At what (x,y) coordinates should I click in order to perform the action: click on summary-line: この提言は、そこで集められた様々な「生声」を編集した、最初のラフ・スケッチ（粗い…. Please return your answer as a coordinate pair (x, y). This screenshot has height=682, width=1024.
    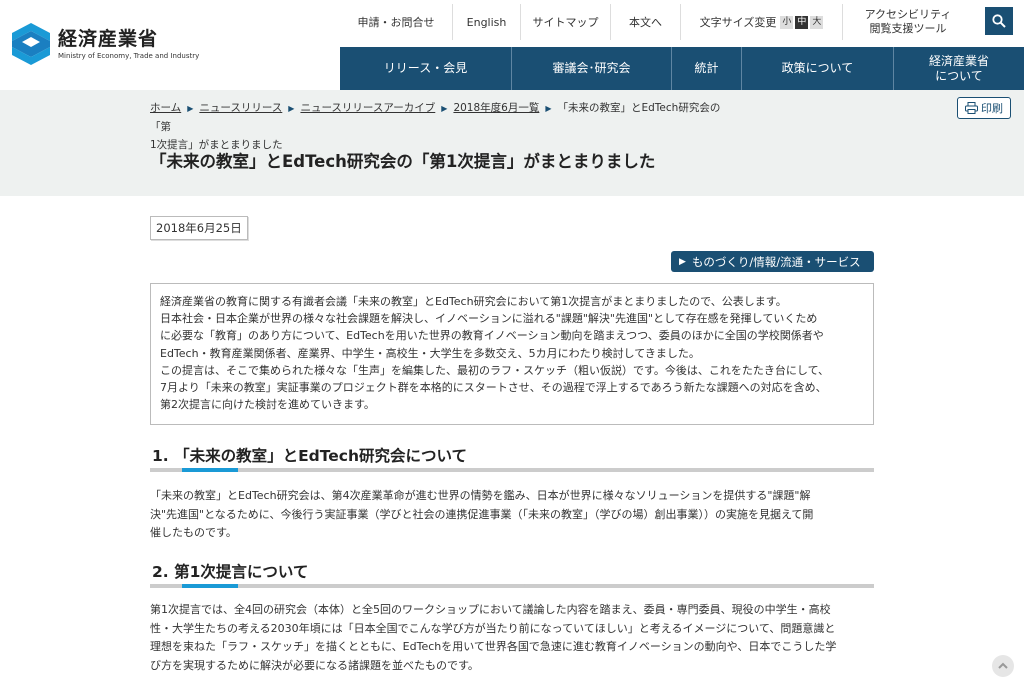
    Looking at the image, I should click on (495, 370).